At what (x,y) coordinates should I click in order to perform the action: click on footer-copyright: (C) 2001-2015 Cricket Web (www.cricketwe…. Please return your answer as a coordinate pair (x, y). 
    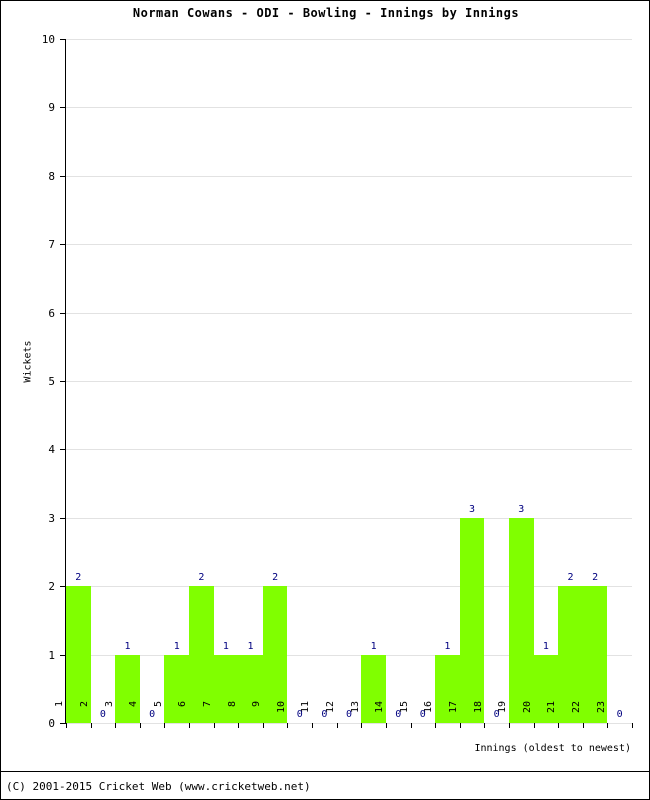
    Looking at the image, I should click on (158, 786).